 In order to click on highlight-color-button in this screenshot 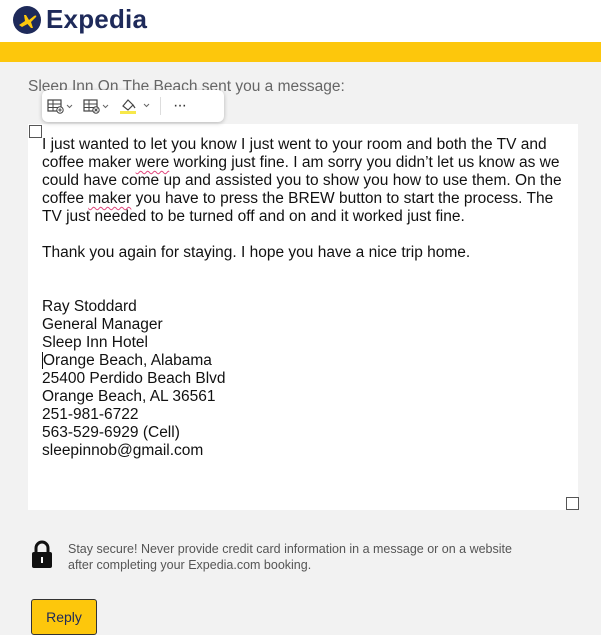, I will do `click(135, 106)`.